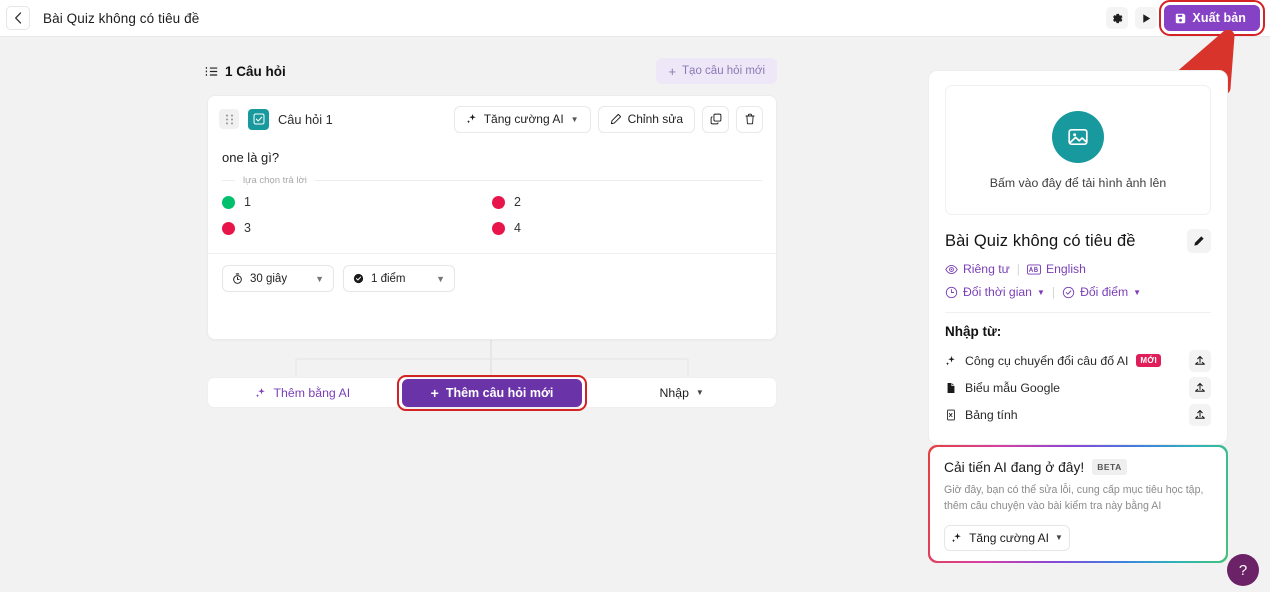  I want to click on change-points-label: Đổi điểm, so click(1104, 292).